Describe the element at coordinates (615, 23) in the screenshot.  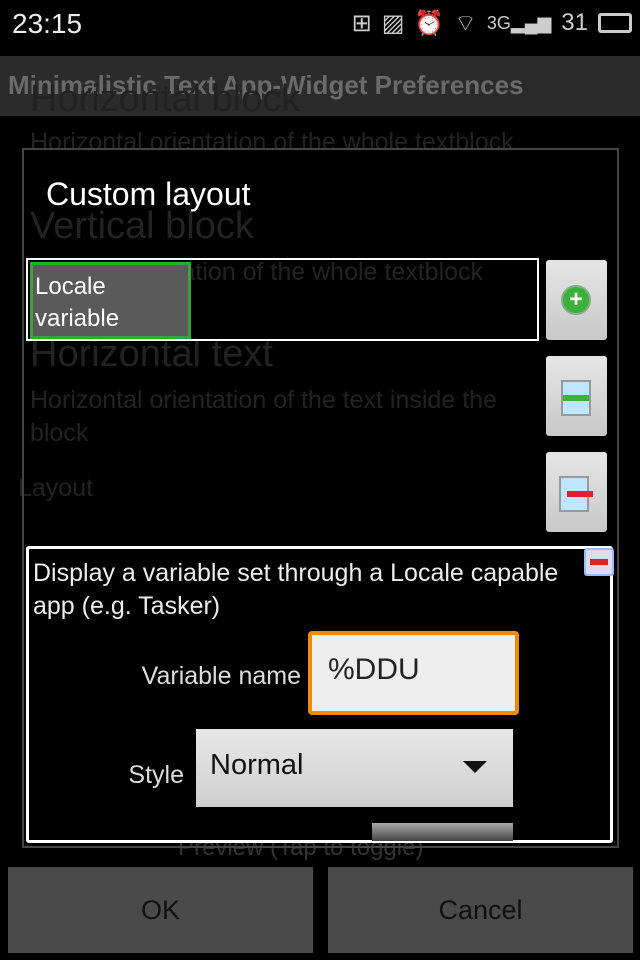
I see `battery-icon` at that location.